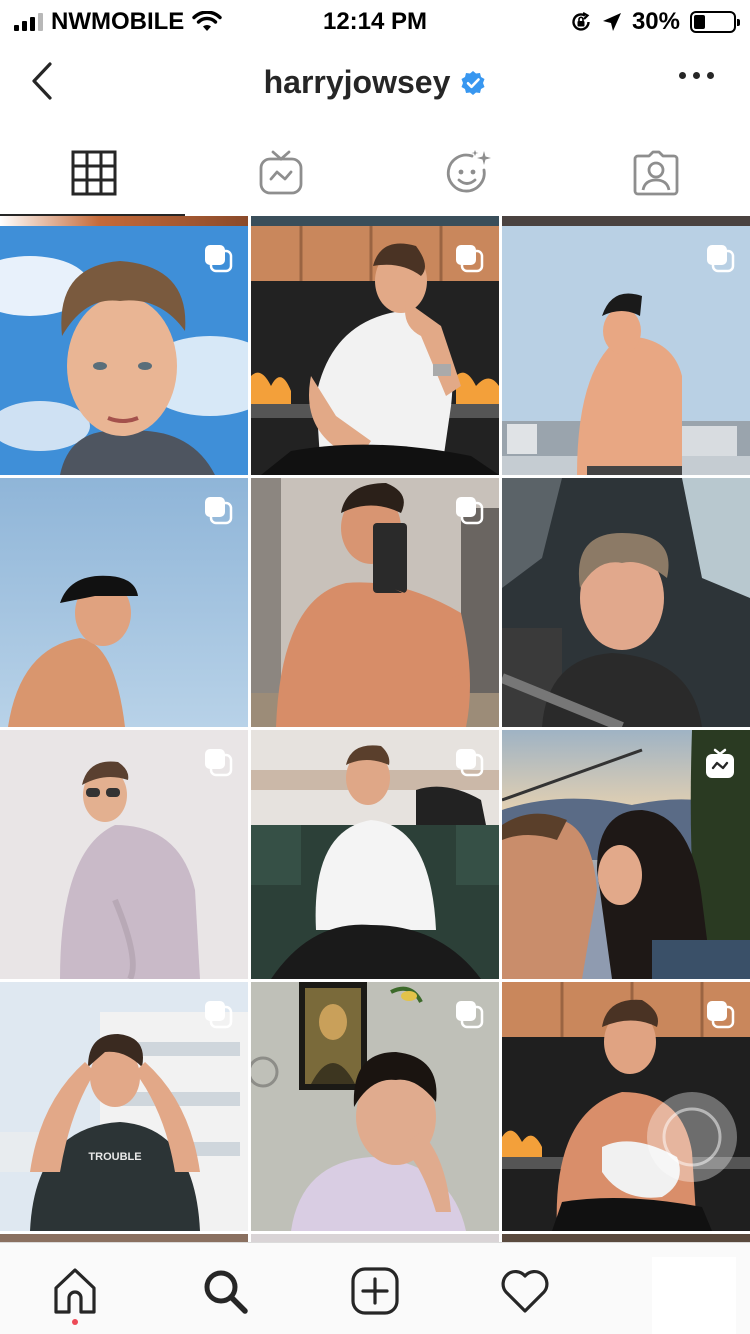 The height and width of the screenshot is (1334, 750). I want to click on igtv-icon, so click(281, 172).